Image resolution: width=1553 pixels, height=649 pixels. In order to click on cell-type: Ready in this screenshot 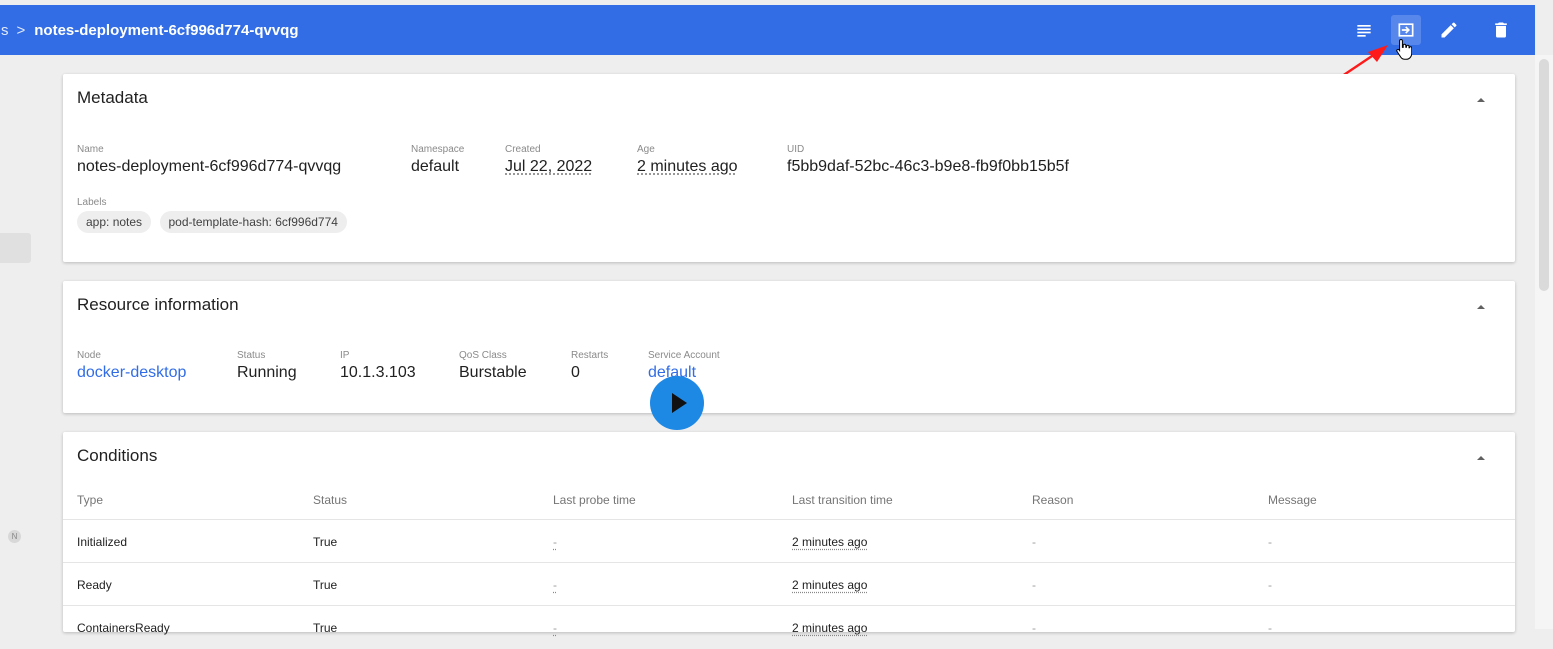, I will do `click(94, 585)`.